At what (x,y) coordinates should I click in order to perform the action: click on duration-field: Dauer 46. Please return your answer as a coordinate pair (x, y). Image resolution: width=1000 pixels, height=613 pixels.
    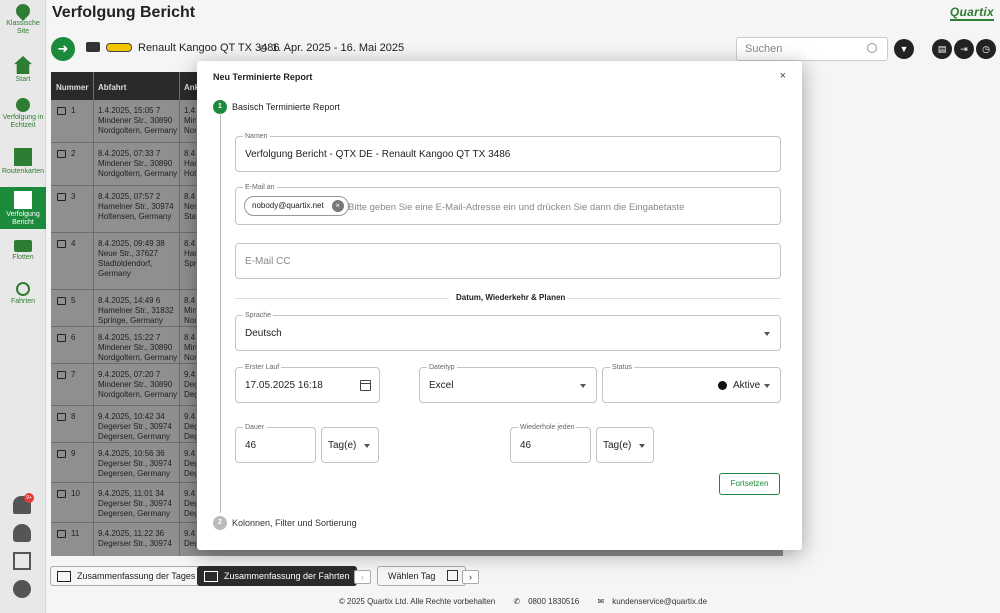
    Looking at the image, I should click on (275, 443).